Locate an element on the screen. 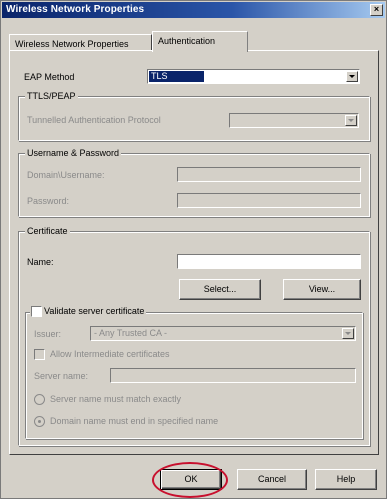 The width and height of the screenshot is (387, 499). close-icon: × is located at coordinates (376, 9).